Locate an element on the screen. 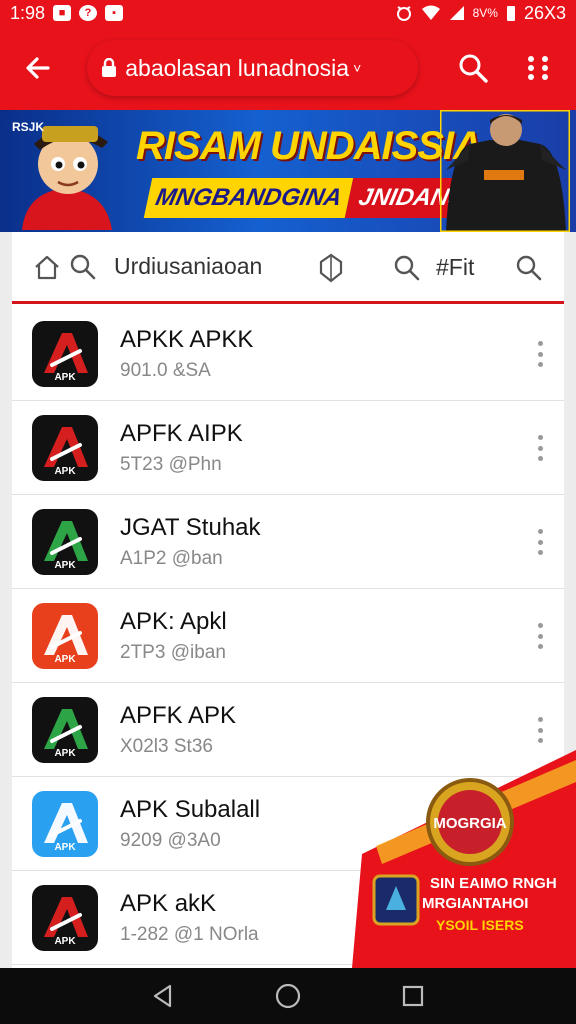 The image size is (576, 1024). menu-button is located at coordinates (538, 68).